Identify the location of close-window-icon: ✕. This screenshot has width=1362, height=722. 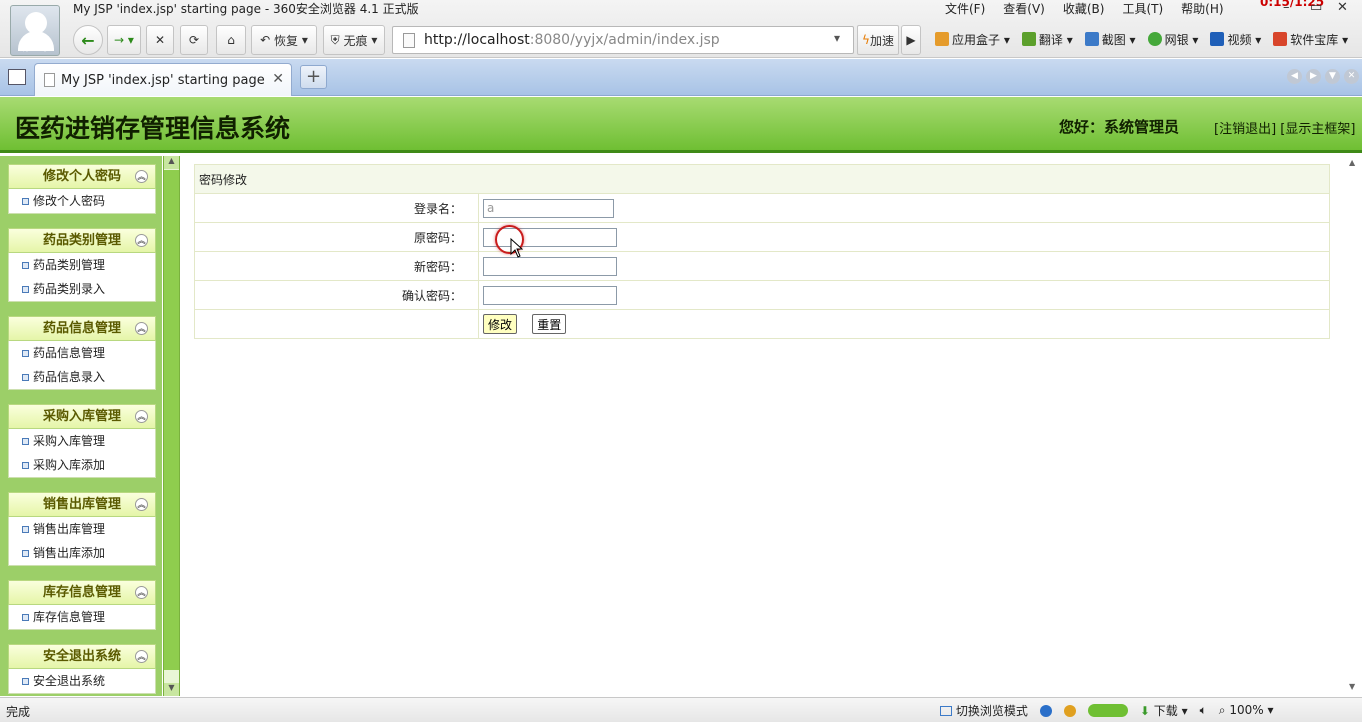
(1342, 7).